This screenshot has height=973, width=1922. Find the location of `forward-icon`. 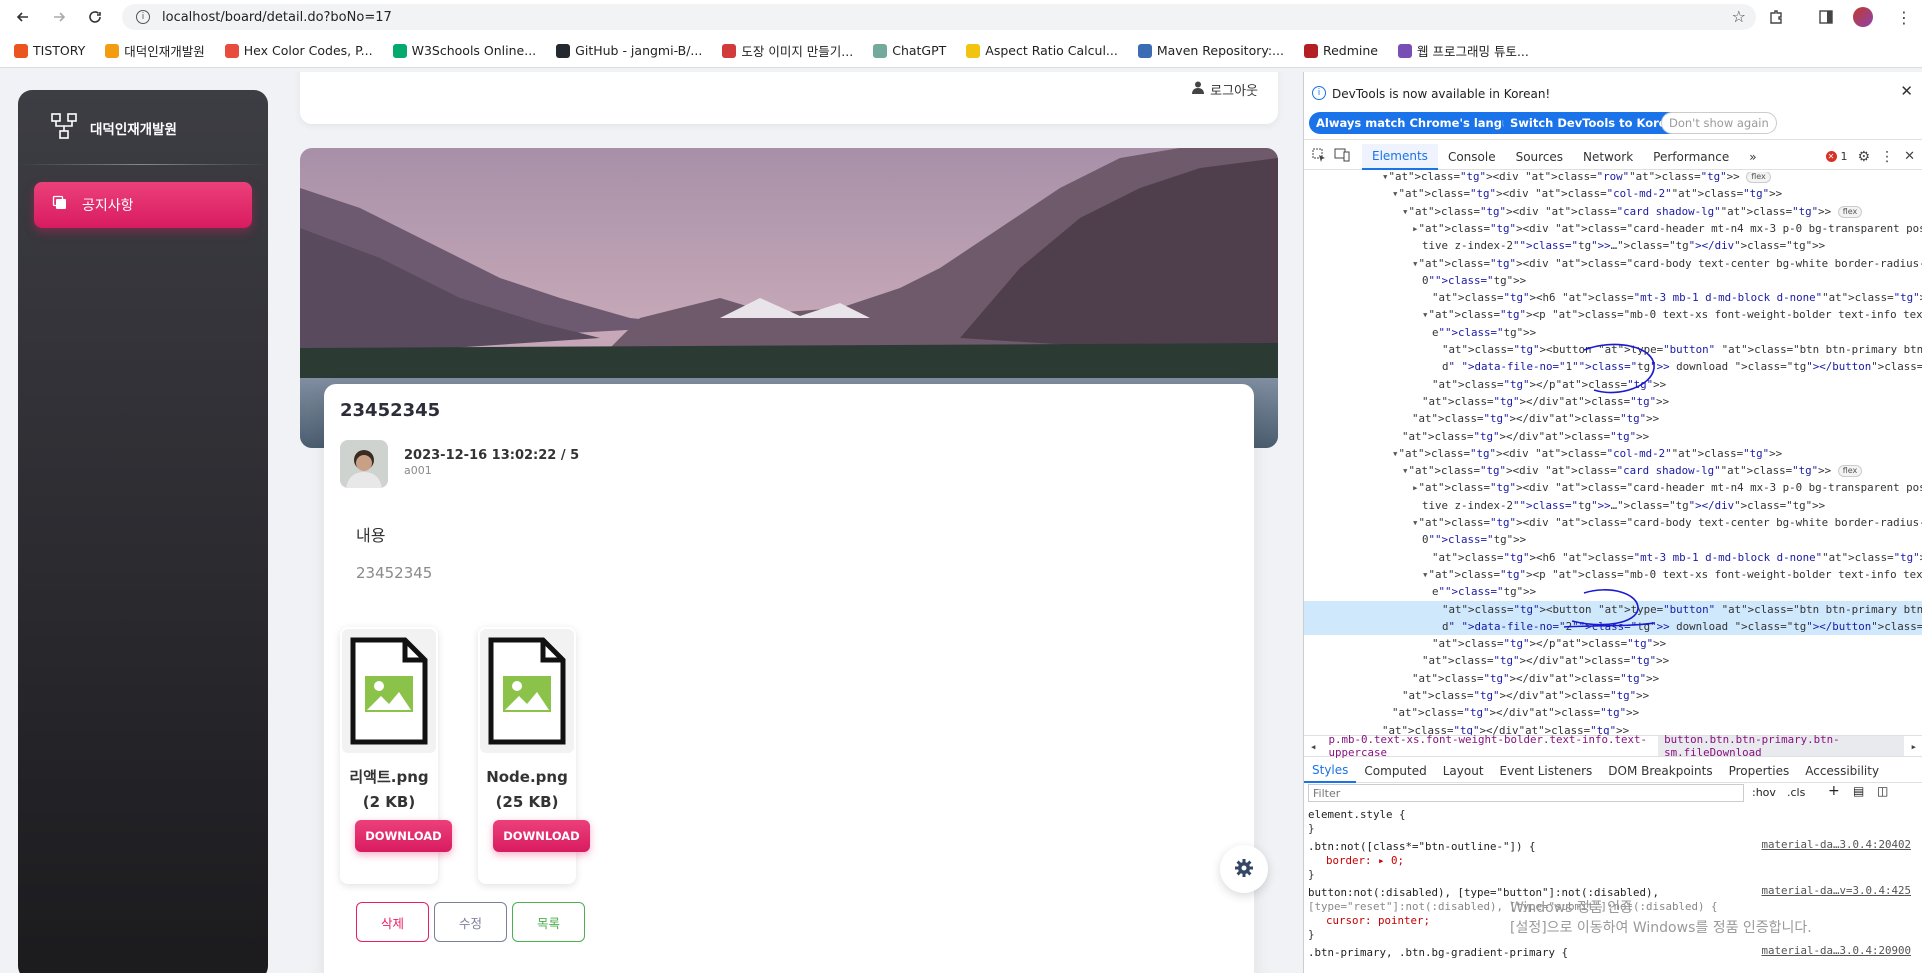

forward-icon is located at coordinates (59, 17).